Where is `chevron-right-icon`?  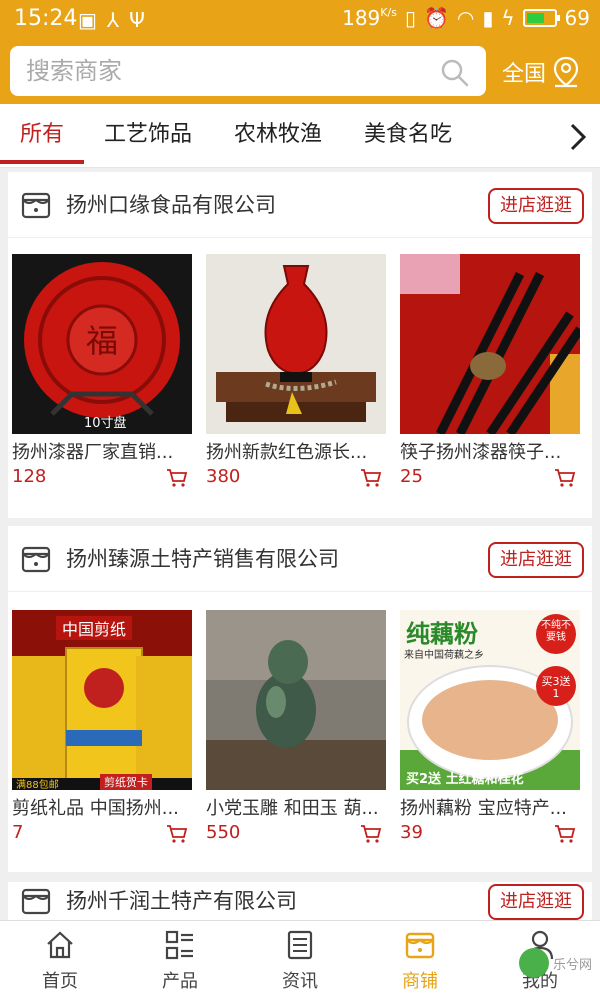
chevron-right-icon is located at coordinates (578, 137).